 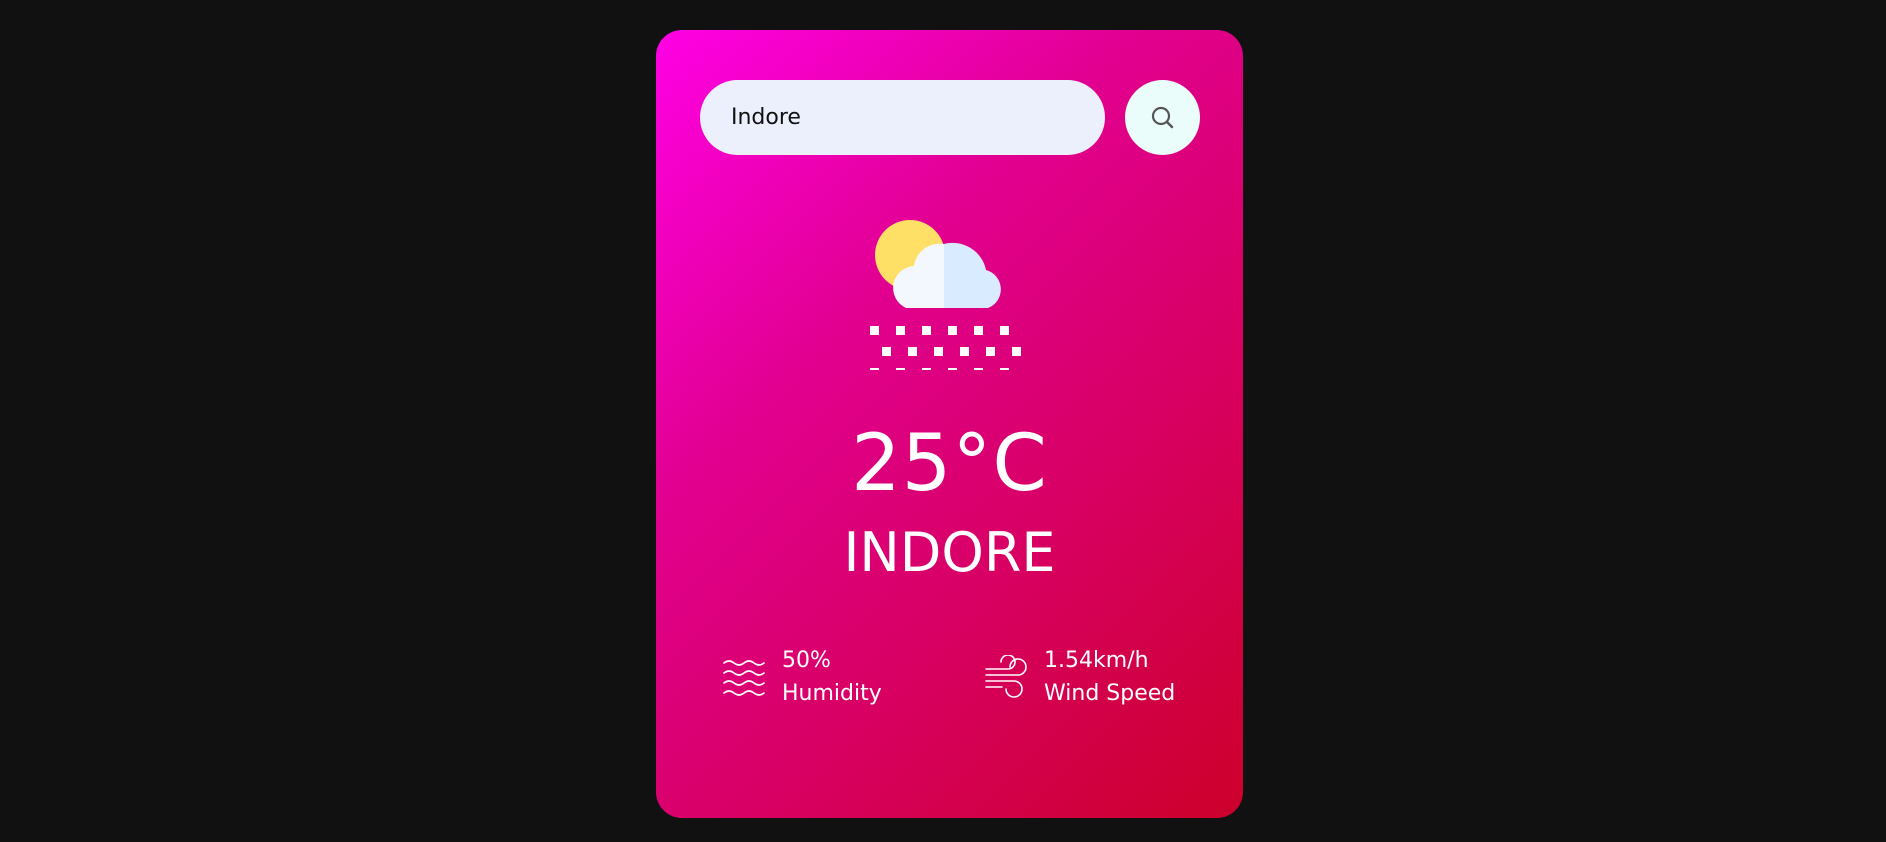 I want to click on search-icon, so click(x=1162, y=117).